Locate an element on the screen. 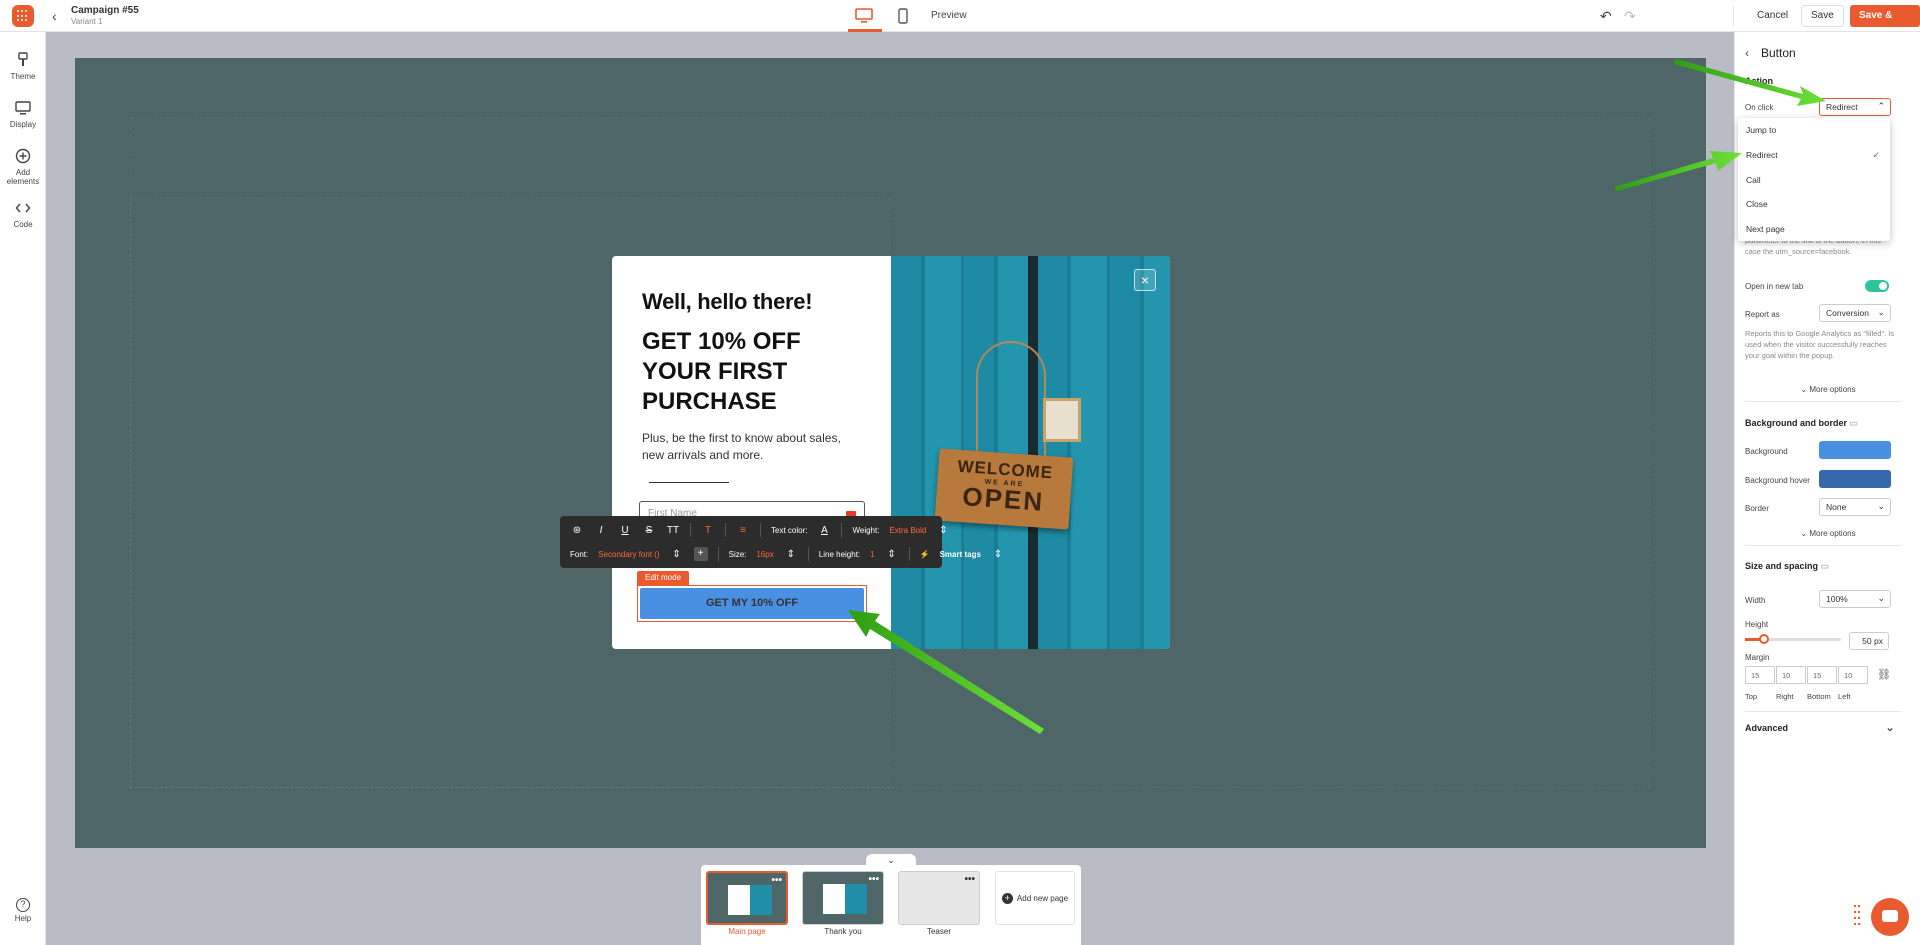 This screenshot has height=945, width=1920. height-slider is located at coordinates (1793, 639).